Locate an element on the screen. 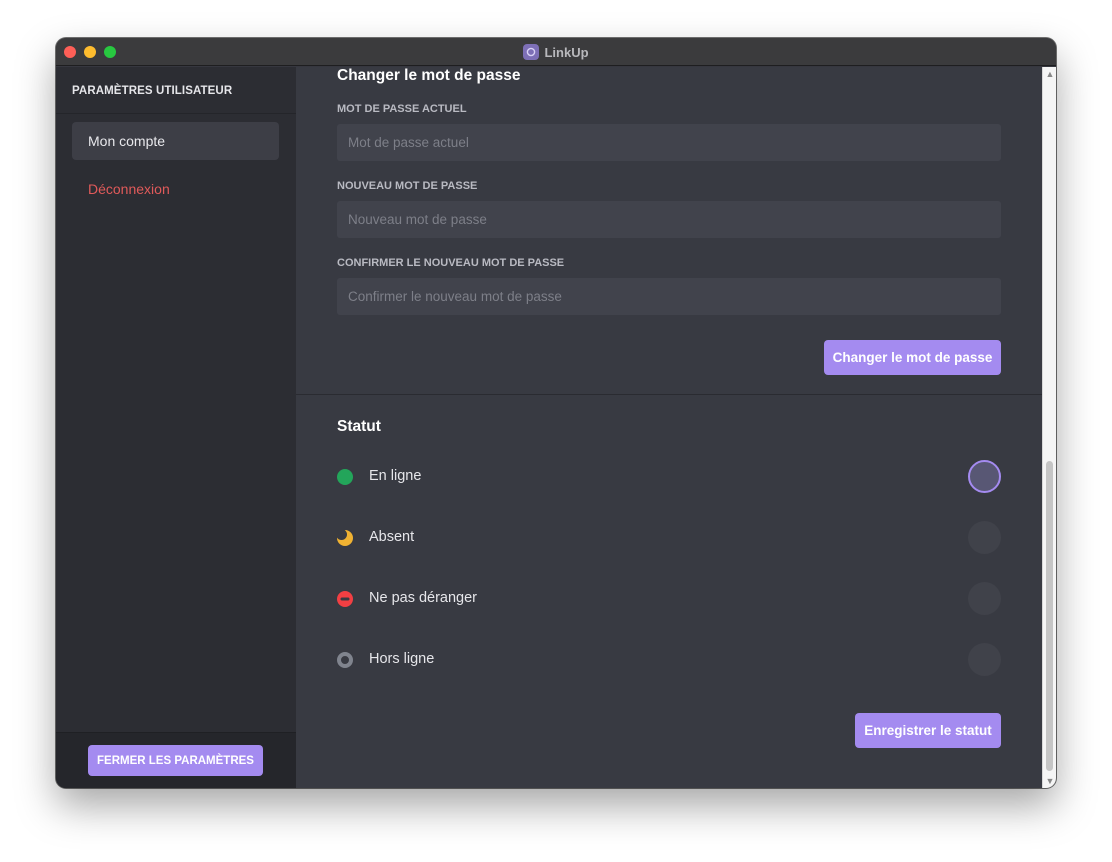 The image size is (1112, 862). new-password-input is located at coordinates (669, 219).